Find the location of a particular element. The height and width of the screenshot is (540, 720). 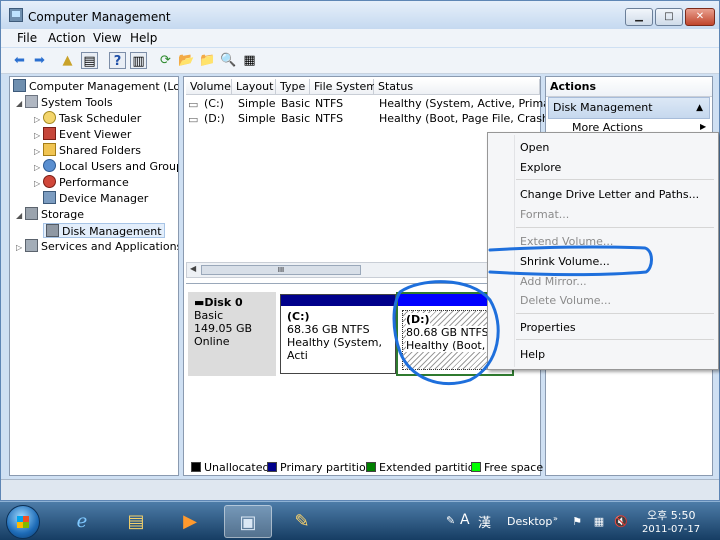

close-button: ✕ is located at coordinates (700, 17).